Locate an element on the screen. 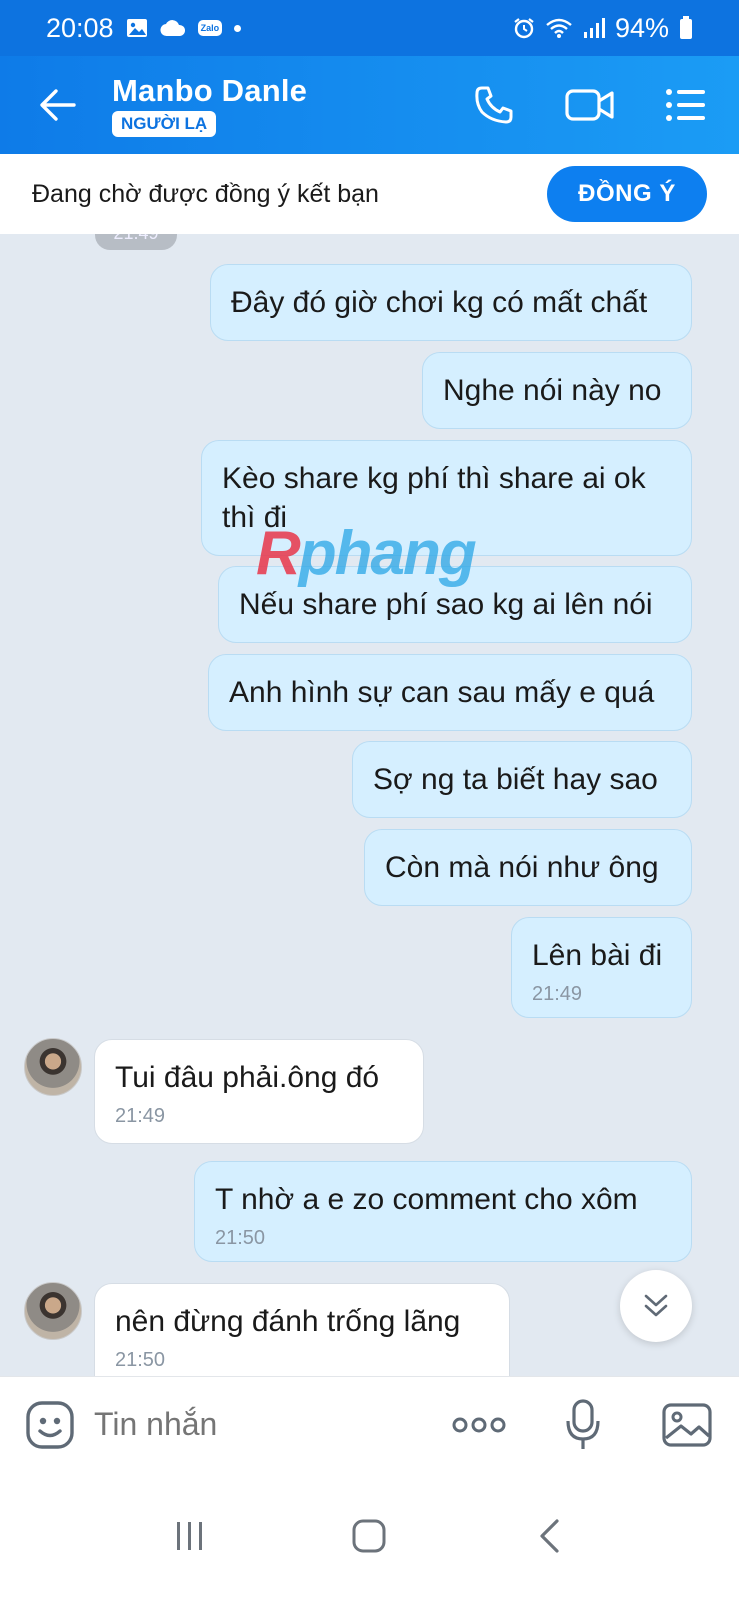 Image resolution: width=739 pixels, height=1600 pixels. header-title: Manbo Danle NGƯỜI LẠ is located at coordinates (209, 105).